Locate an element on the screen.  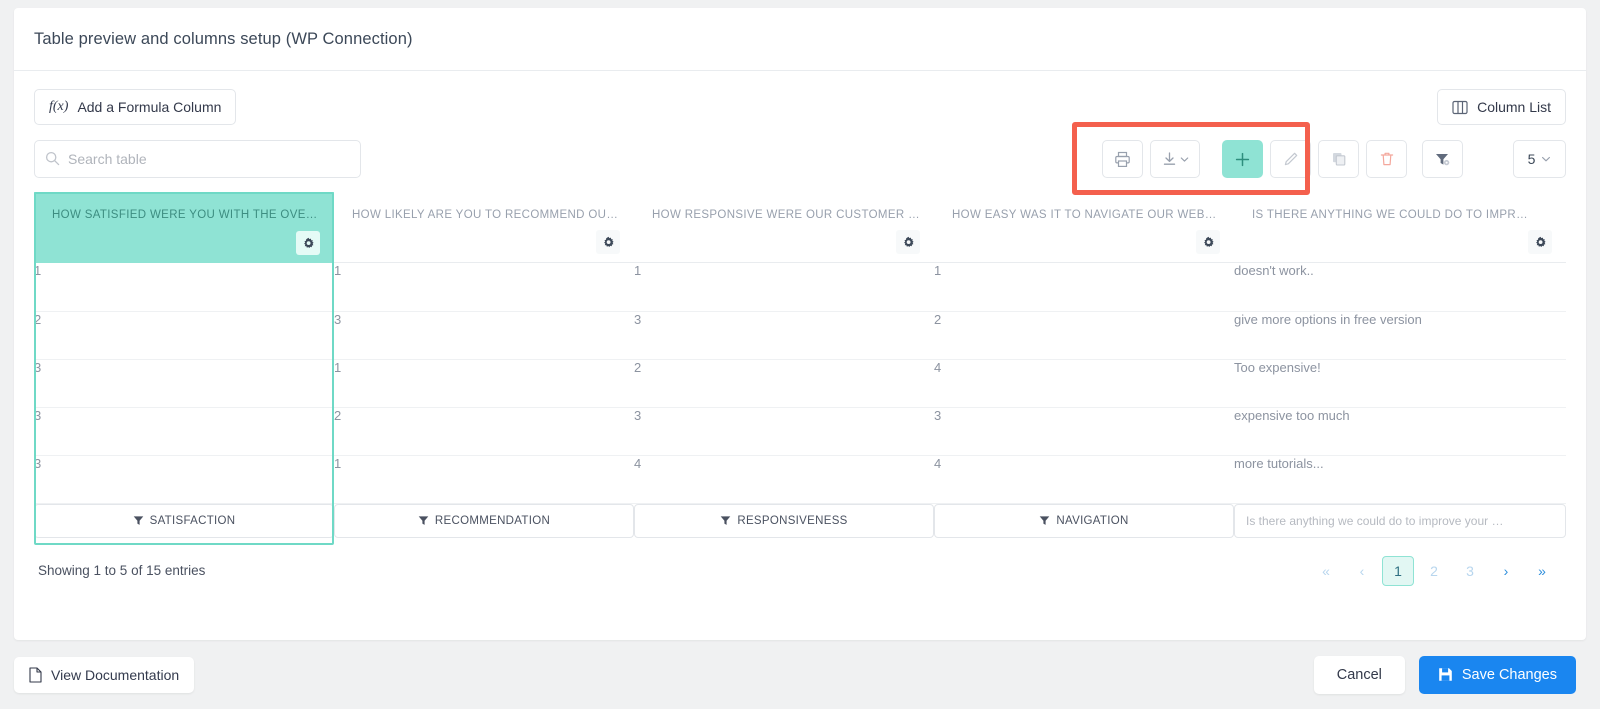
bottom-action-bar: View Documentation Cancel Save Changes is located at coordinates (800, 674).